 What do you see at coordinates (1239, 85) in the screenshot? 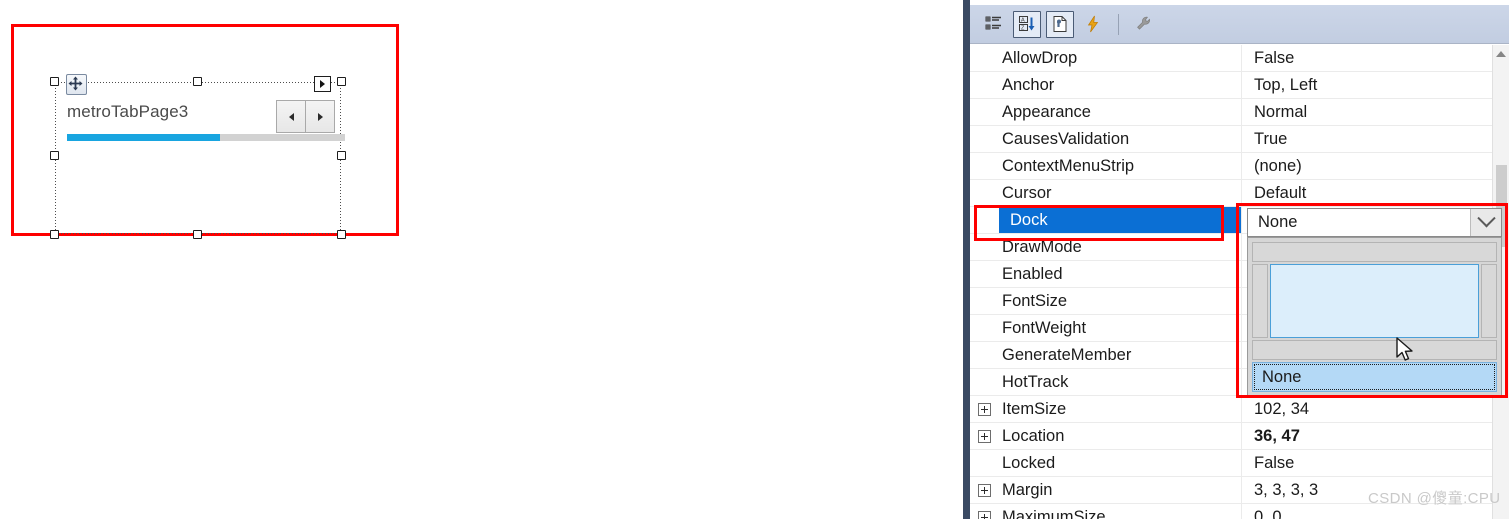
I see `property-row: Anchor Top, Left` at bounding box center [1239, 85].